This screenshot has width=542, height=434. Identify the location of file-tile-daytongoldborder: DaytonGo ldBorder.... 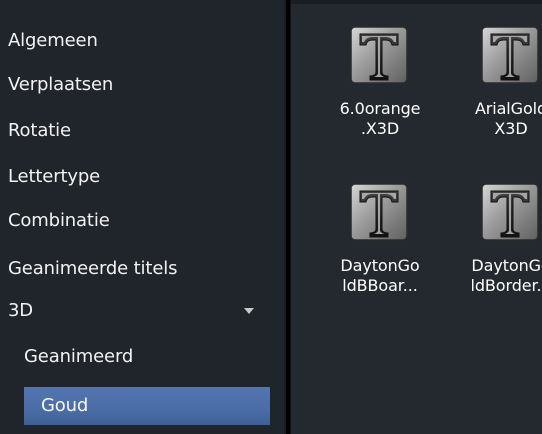
(498, 258).